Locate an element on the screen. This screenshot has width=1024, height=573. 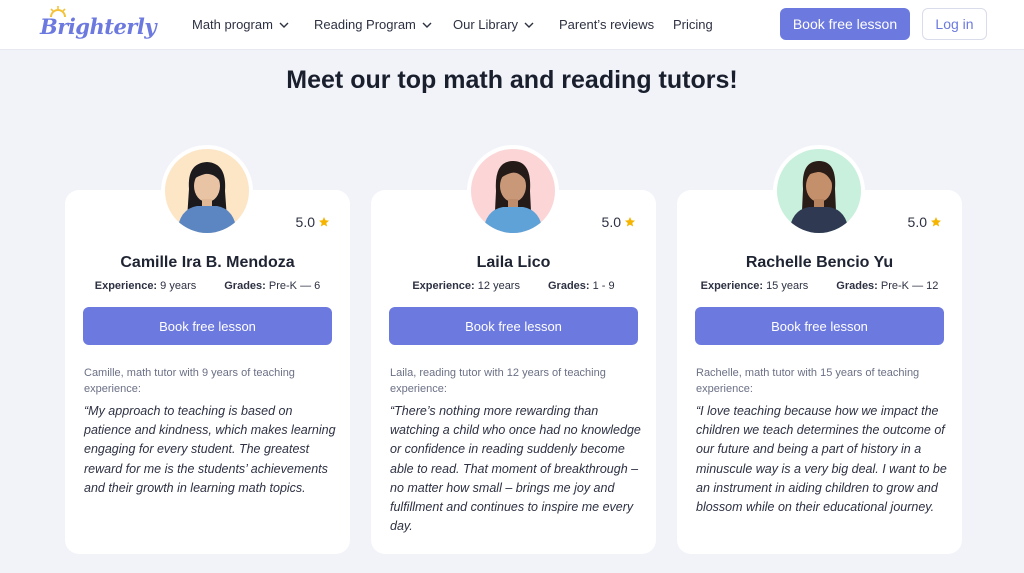
nav-reading-program: Reading Program is located at coordinates (373, 24).